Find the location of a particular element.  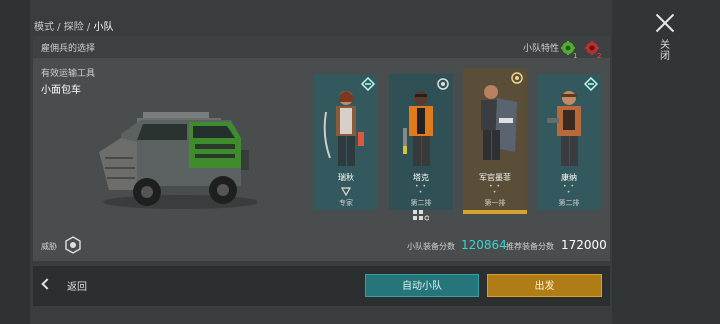

rachel-portrait is located at coordinates (343, 128).